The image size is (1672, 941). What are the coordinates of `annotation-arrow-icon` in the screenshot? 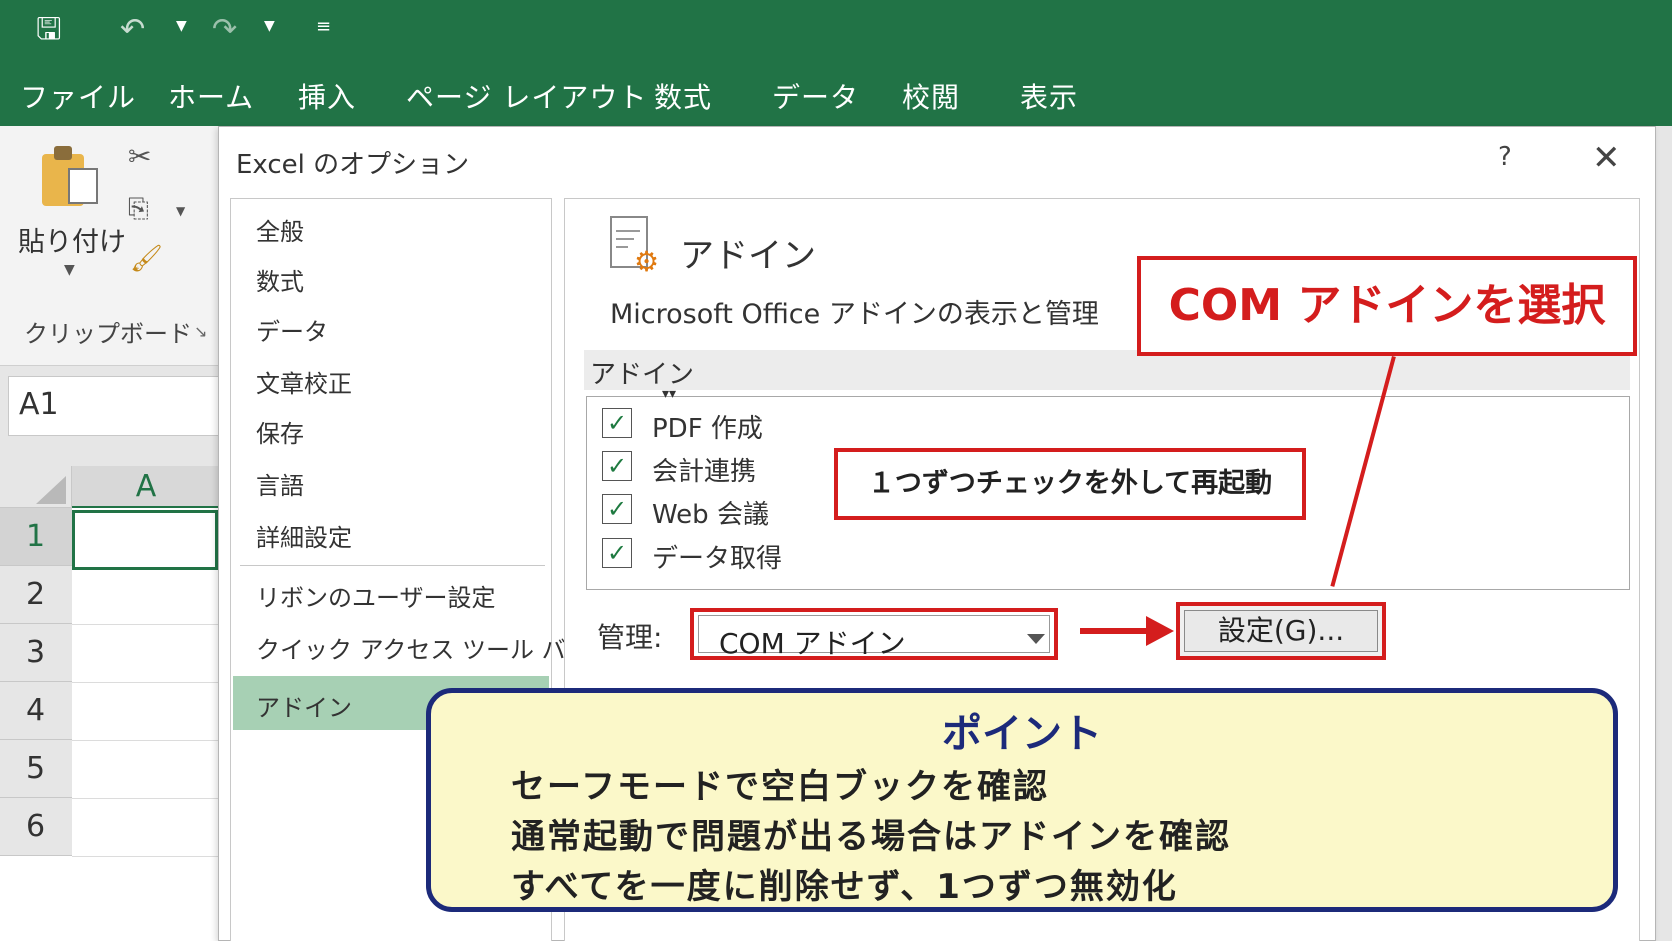 It's located at (1160, 631).